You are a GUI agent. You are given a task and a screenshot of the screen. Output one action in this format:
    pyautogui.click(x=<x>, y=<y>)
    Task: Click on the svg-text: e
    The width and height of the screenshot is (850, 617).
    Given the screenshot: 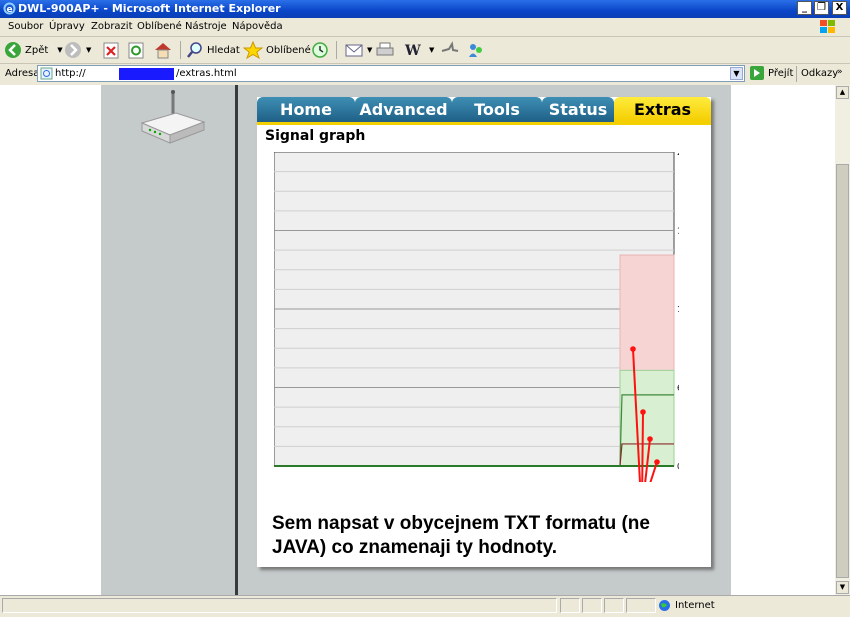 What is the action you would take?
    pyautogui.click(x=10, y=10)
    